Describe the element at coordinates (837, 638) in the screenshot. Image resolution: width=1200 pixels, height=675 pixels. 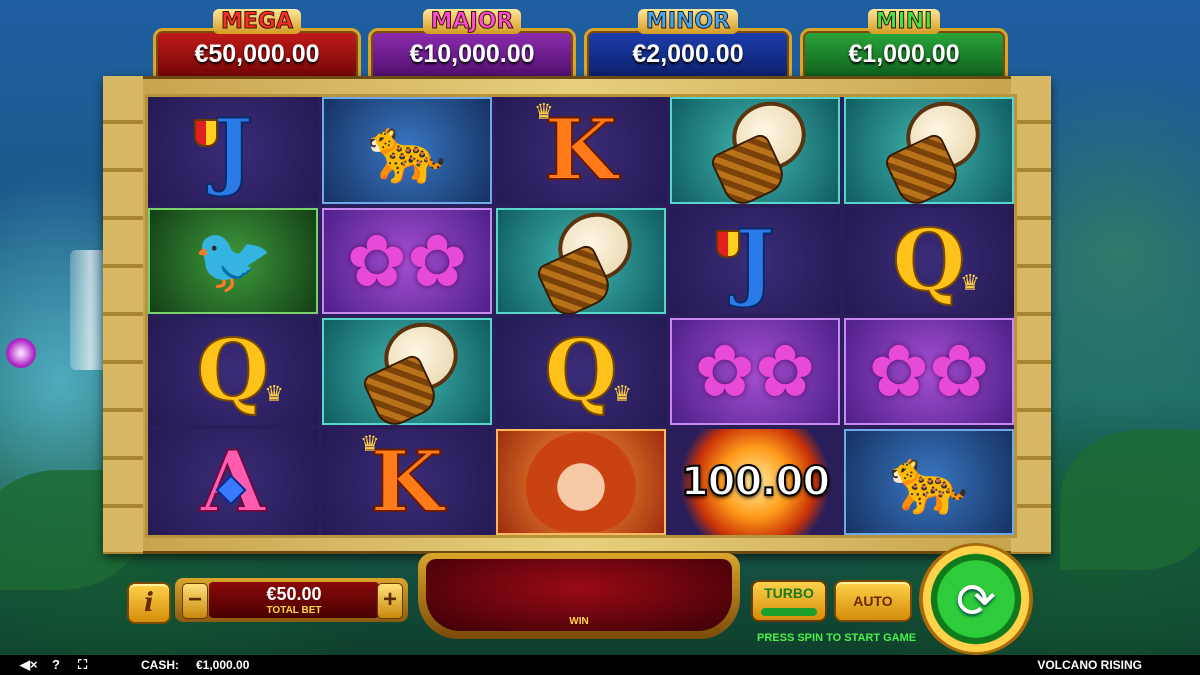
I see `press-spin-message: PRESS SPIN TO START GAME` at that location.